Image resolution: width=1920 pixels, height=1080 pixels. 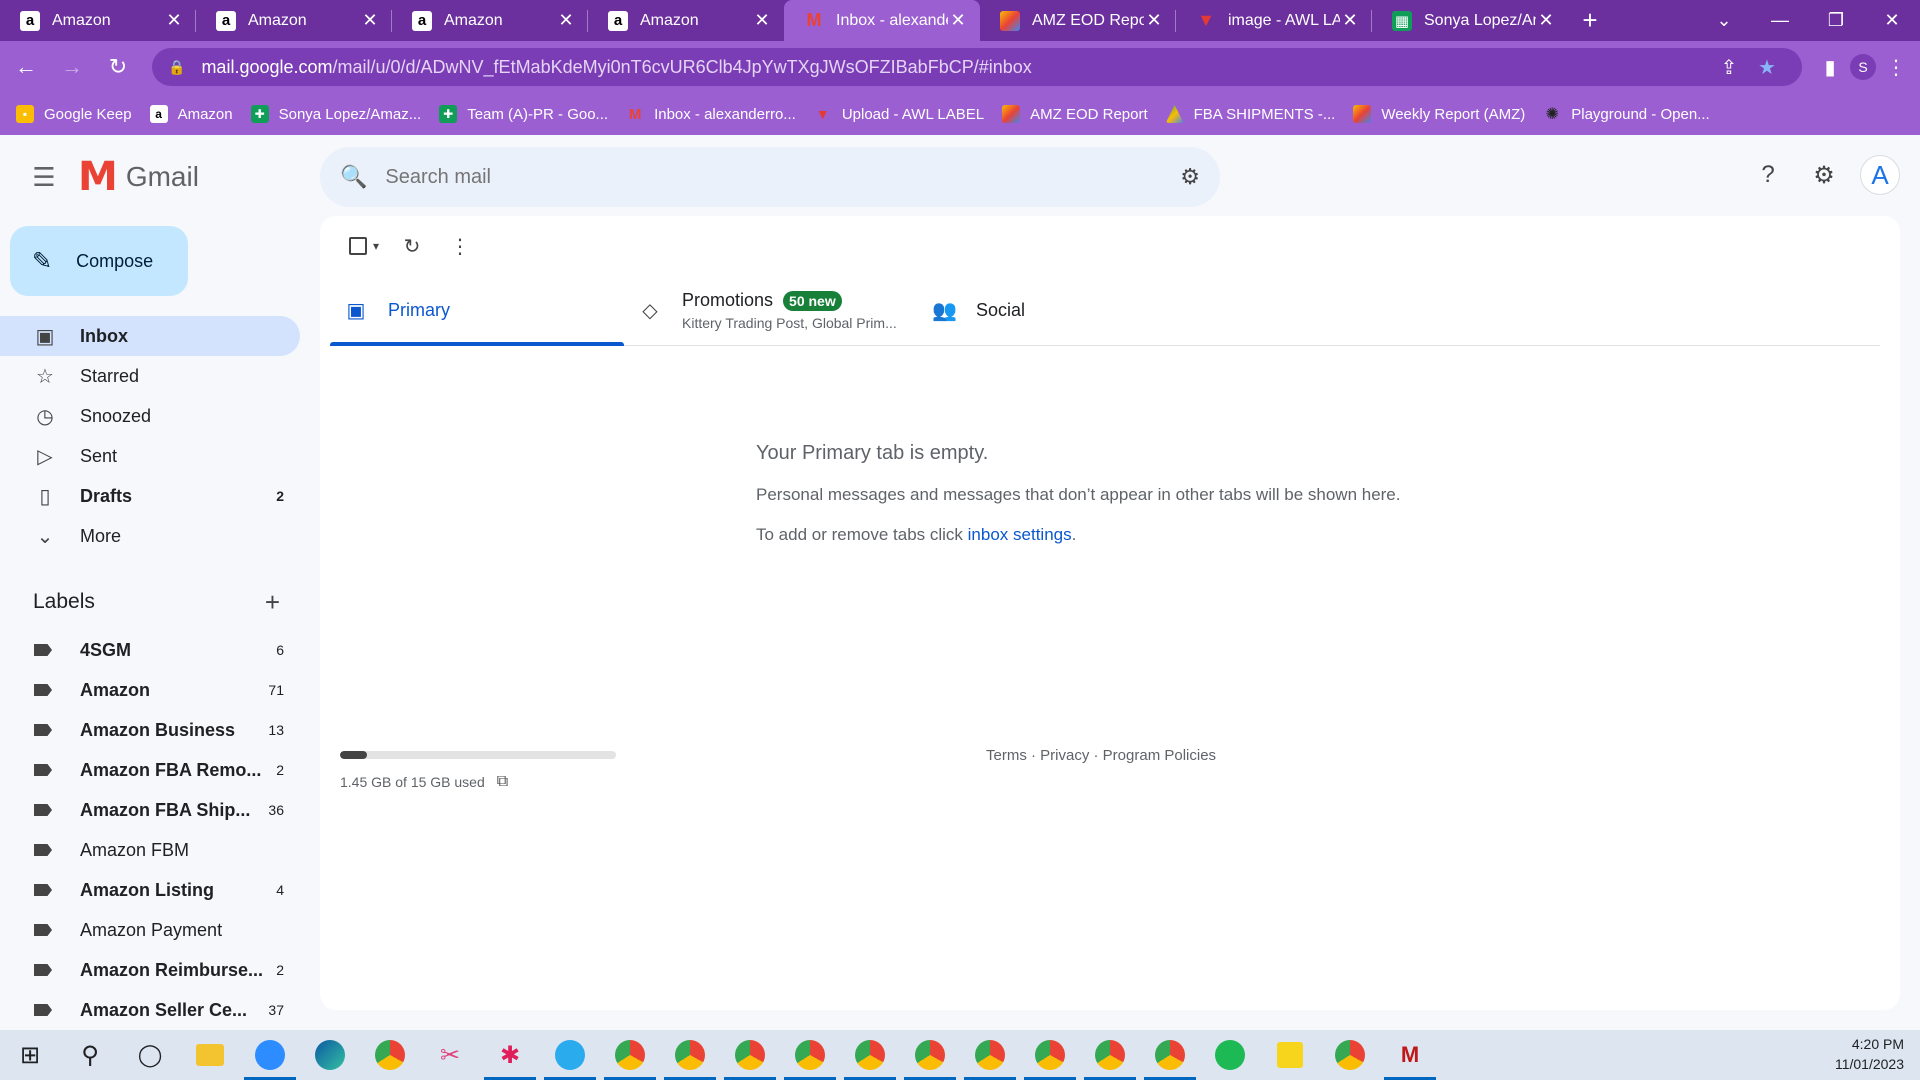 What do you see at coordinates (150, 1009) in the screenshot?
I see `label-item: Amazon Seller Ce... 37` at bounding box center [150, 1009].